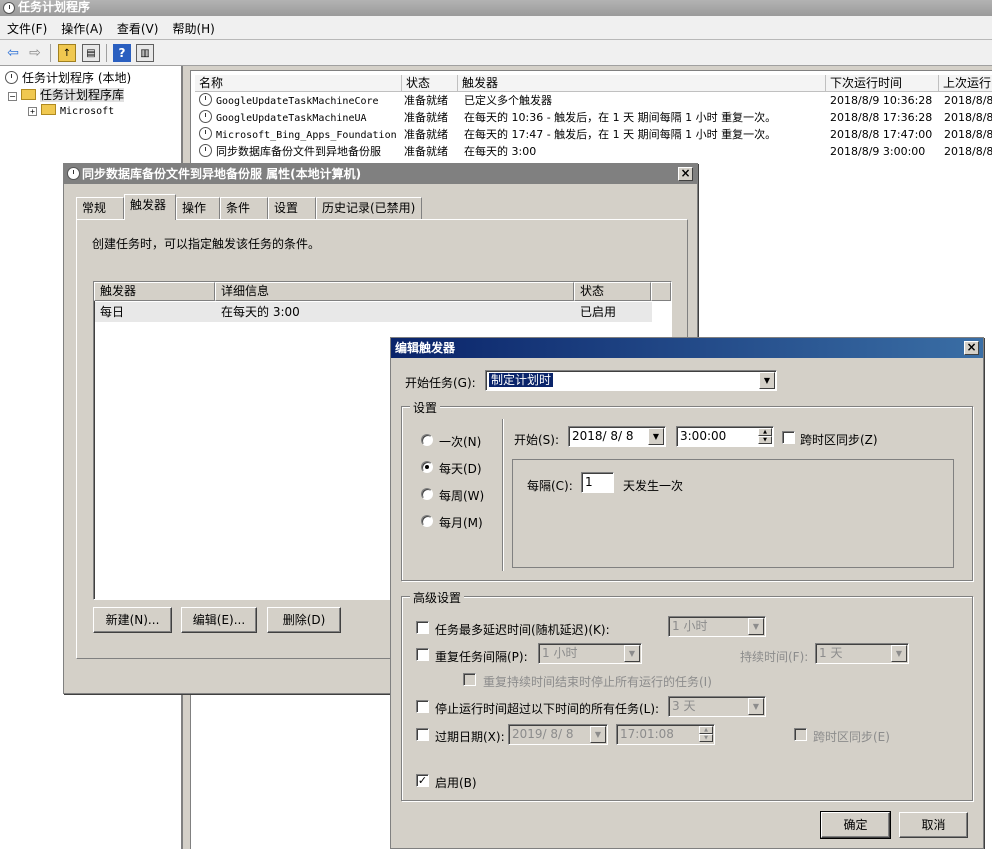  I want to click on up-folder-icon: ↑, so click(67, 53).